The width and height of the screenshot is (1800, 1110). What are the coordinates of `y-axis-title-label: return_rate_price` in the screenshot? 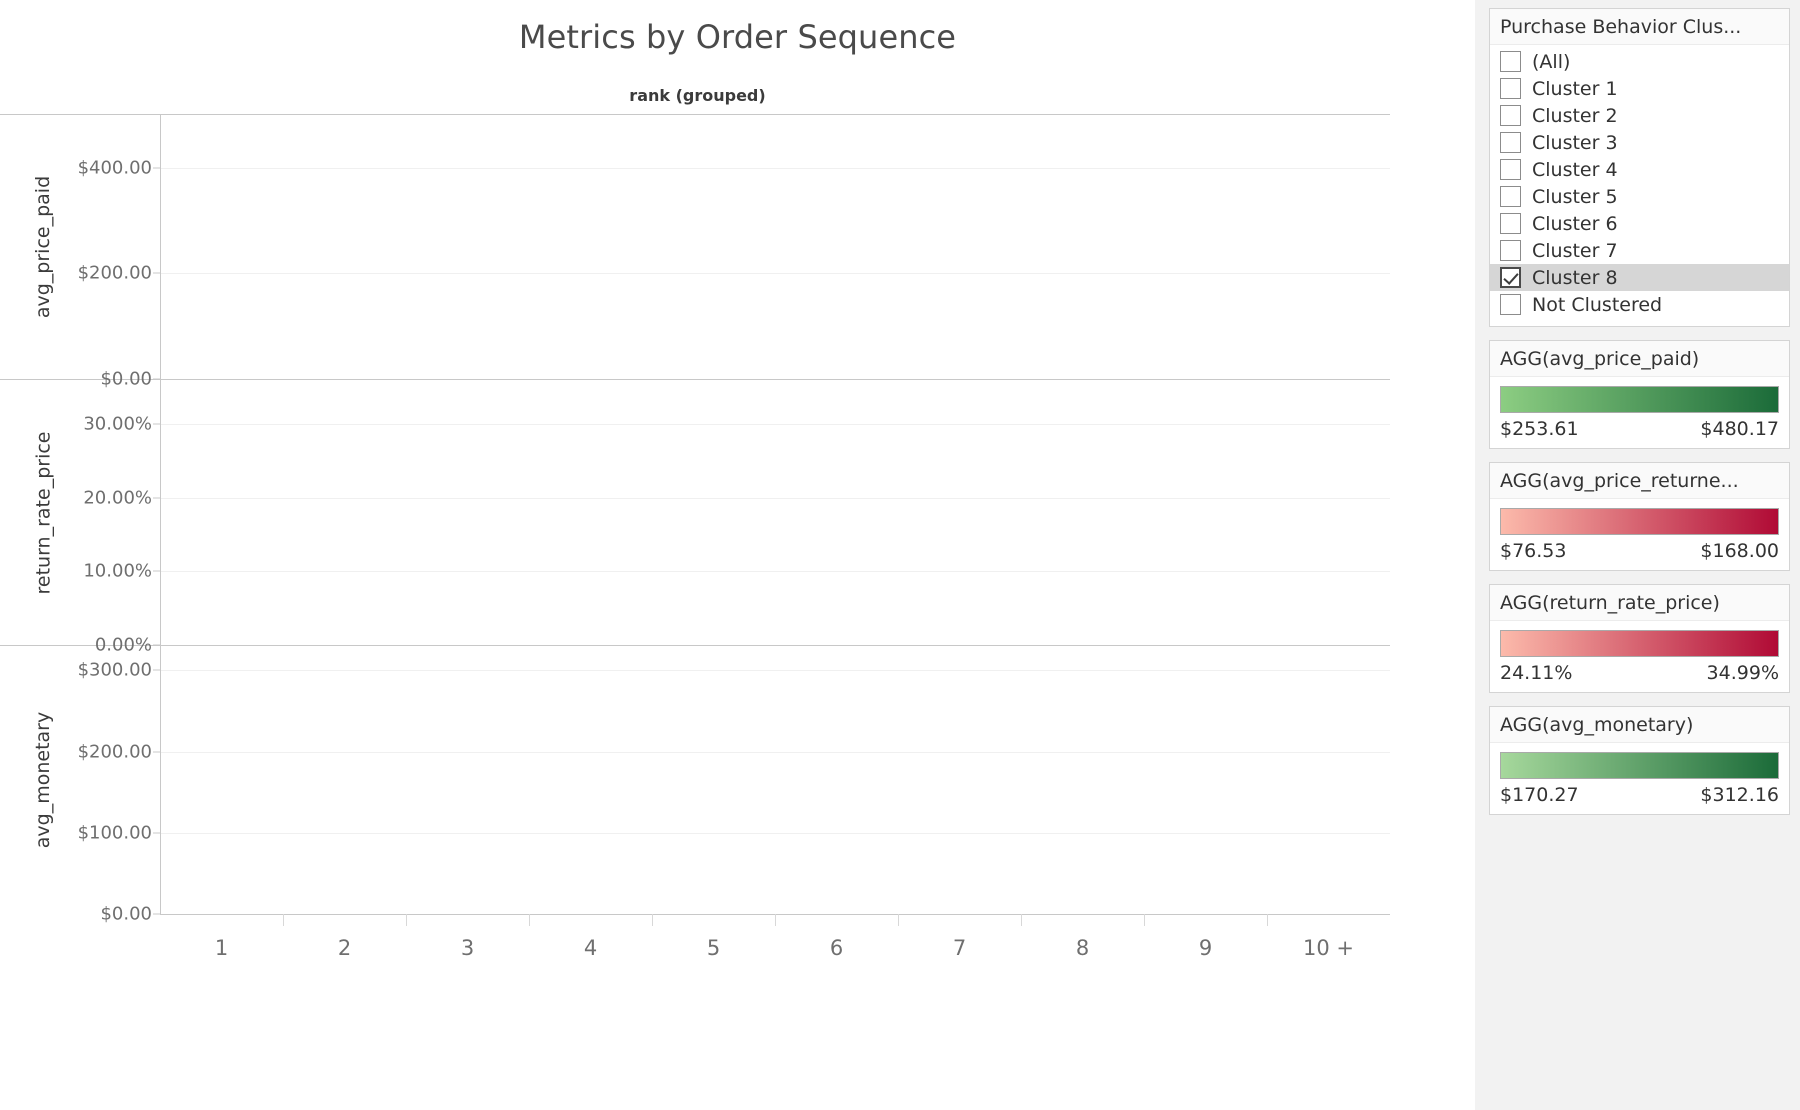 It's located at (43, 512).